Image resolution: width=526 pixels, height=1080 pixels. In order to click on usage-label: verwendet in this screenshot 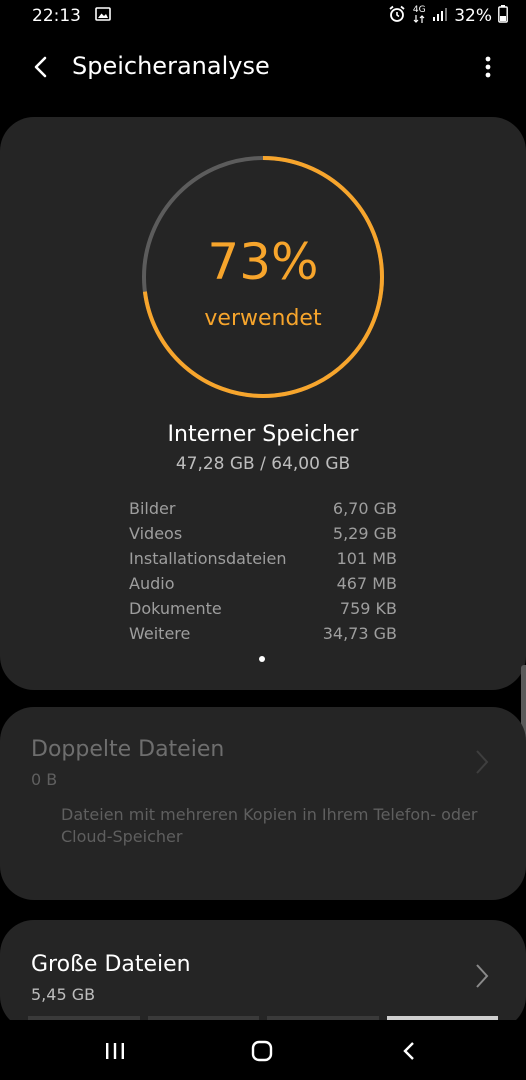, I will do `click(263, 318)`.